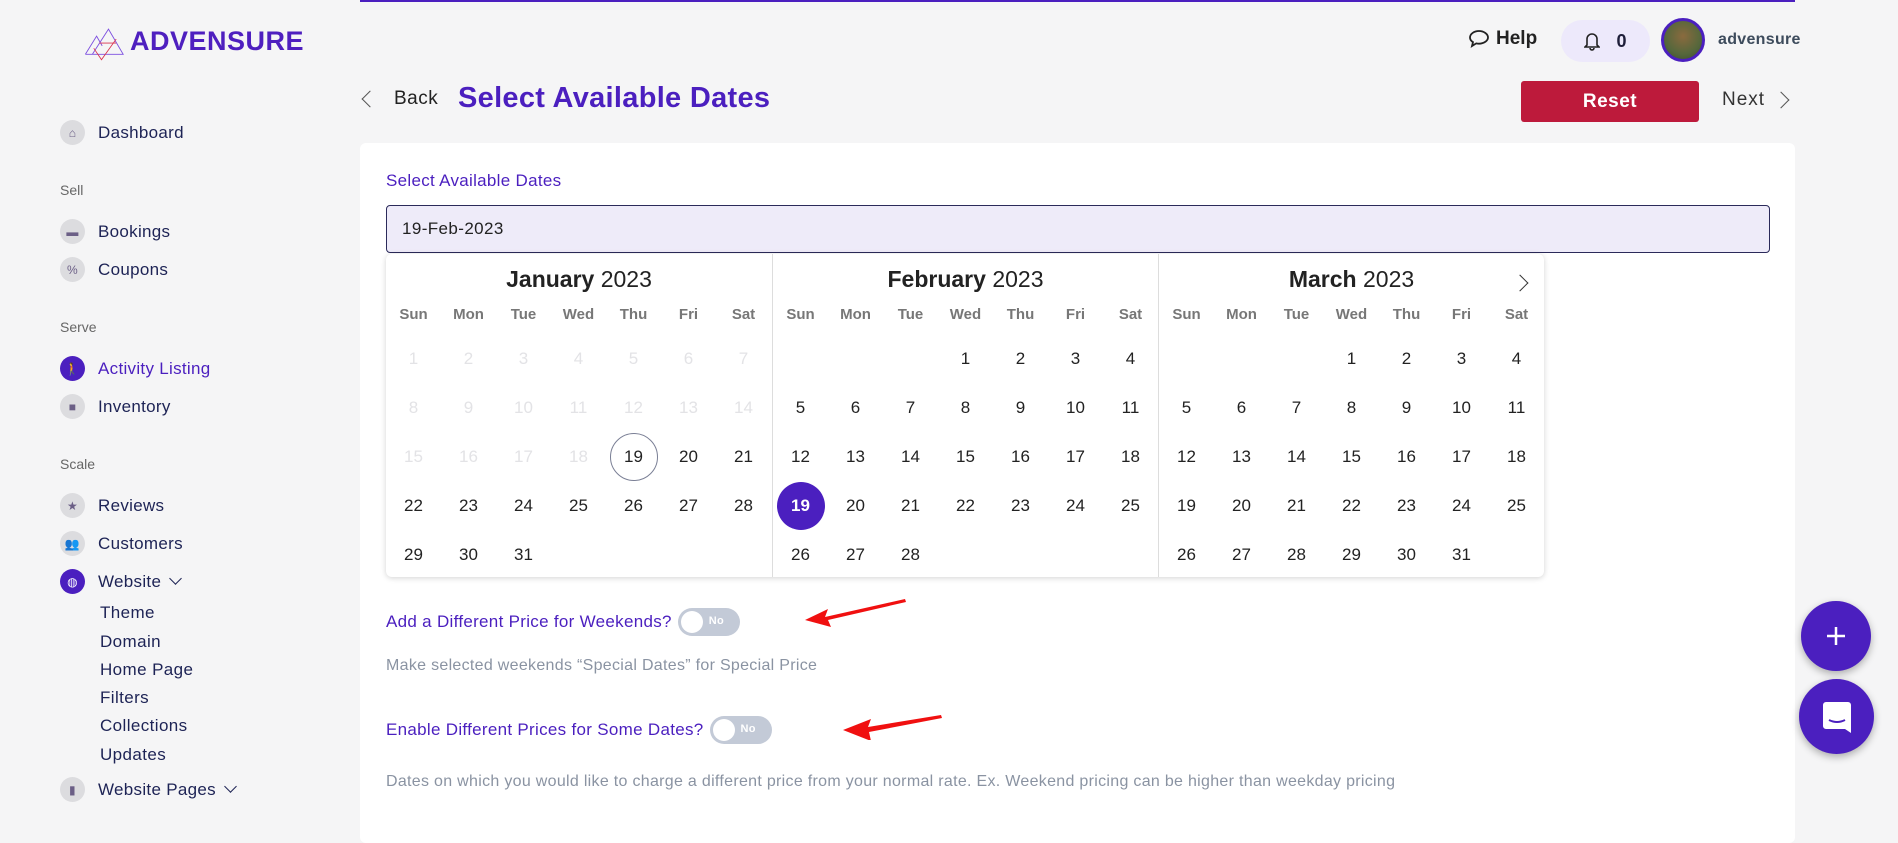 The height and width of the screenshot is (843, 1898). Describe the element at coordinates (146, 670) in the screenshot. I see `sidebar-subitem-home-page: Home Page` at that location.